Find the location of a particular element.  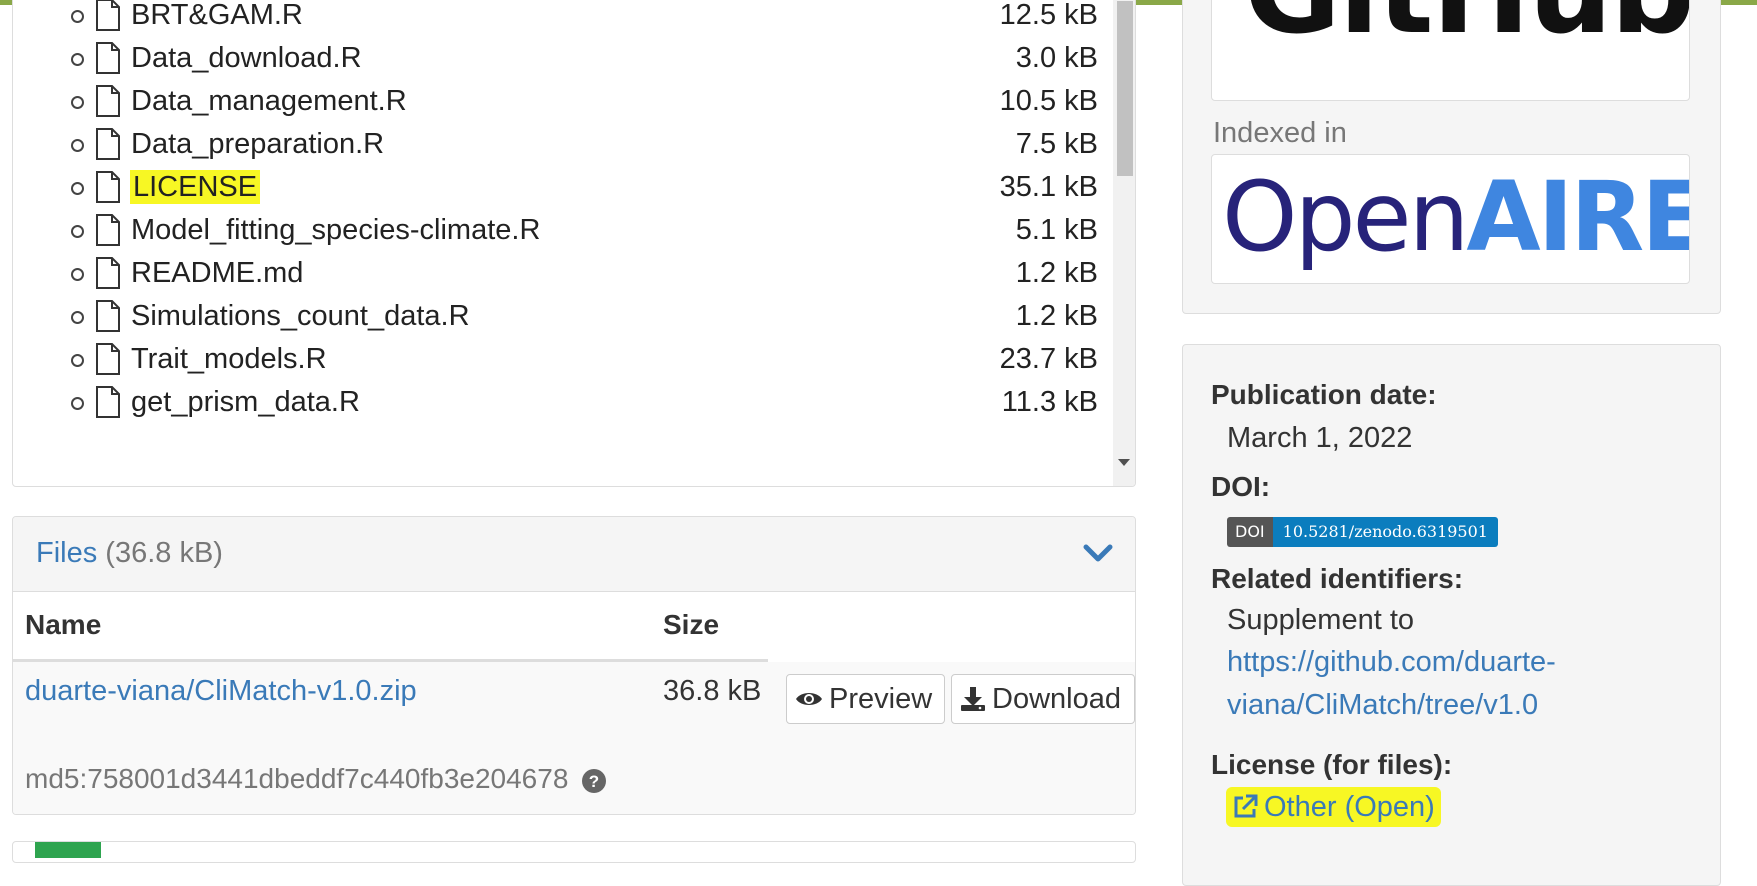

publication-date-value: March 1, 2022 is located at coordinates (1320, 438).